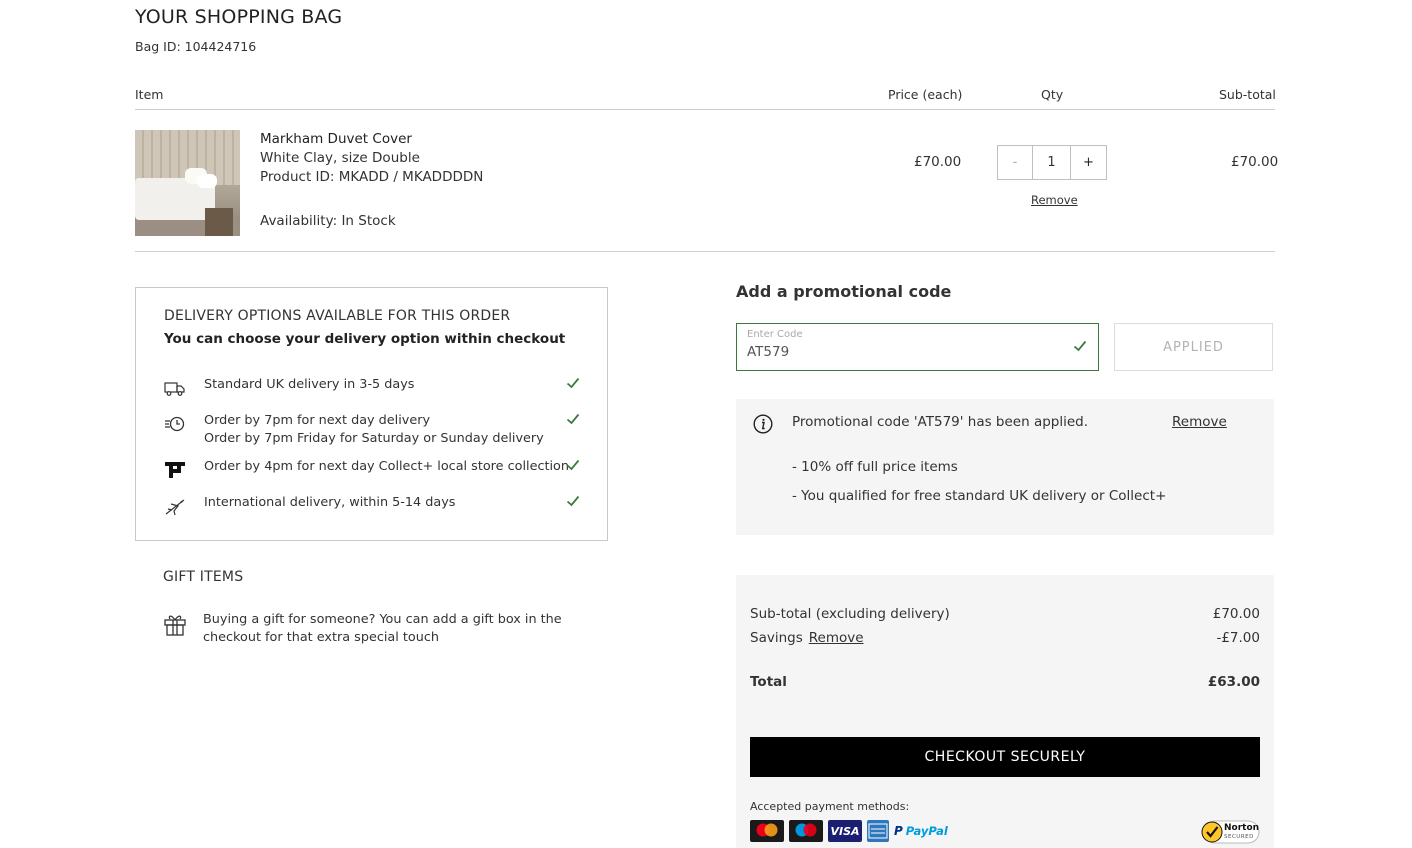  Describe the element at coordinates (203, 577) in the screenshot. I see `gift-items-title: GIFT ITEMS` at that location.